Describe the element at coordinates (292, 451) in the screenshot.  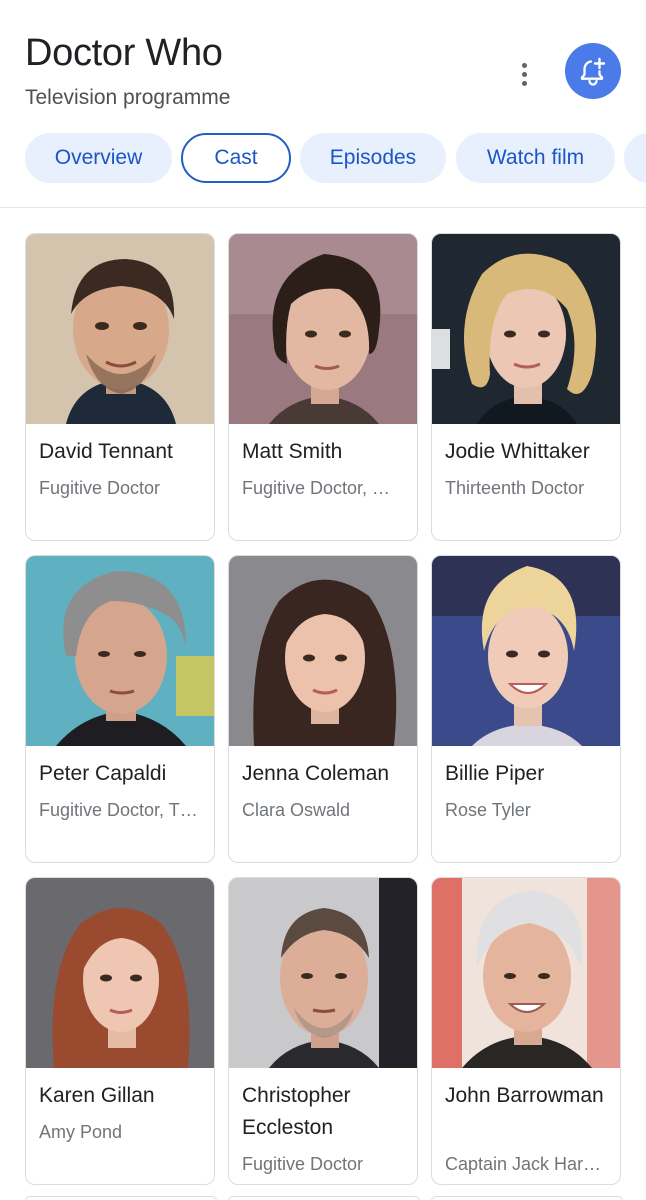
I see `cast-name: Matt Smith` at that location.